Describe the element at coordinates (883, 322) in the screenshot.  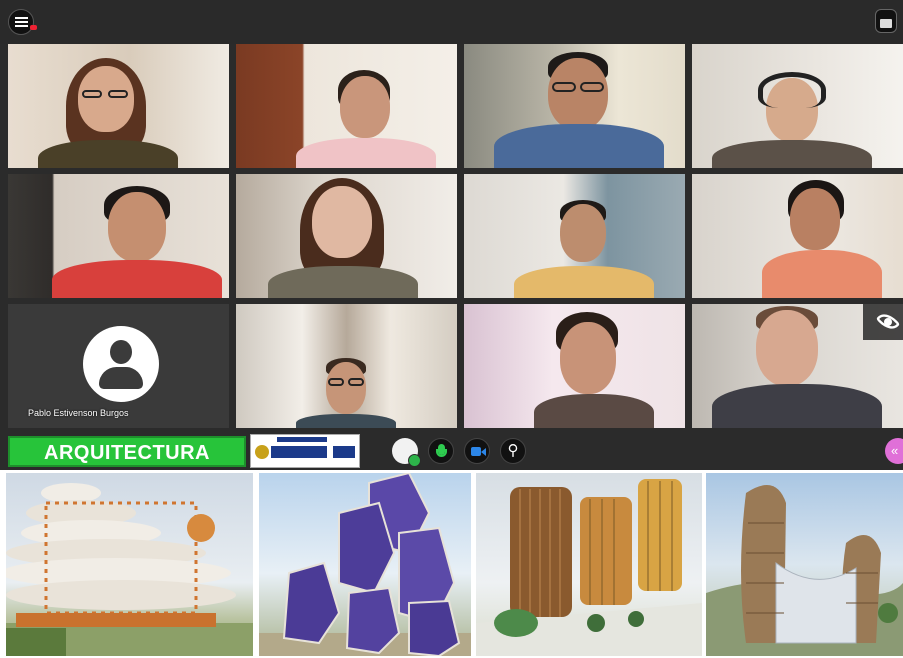
I see `eye-icon` at that location.